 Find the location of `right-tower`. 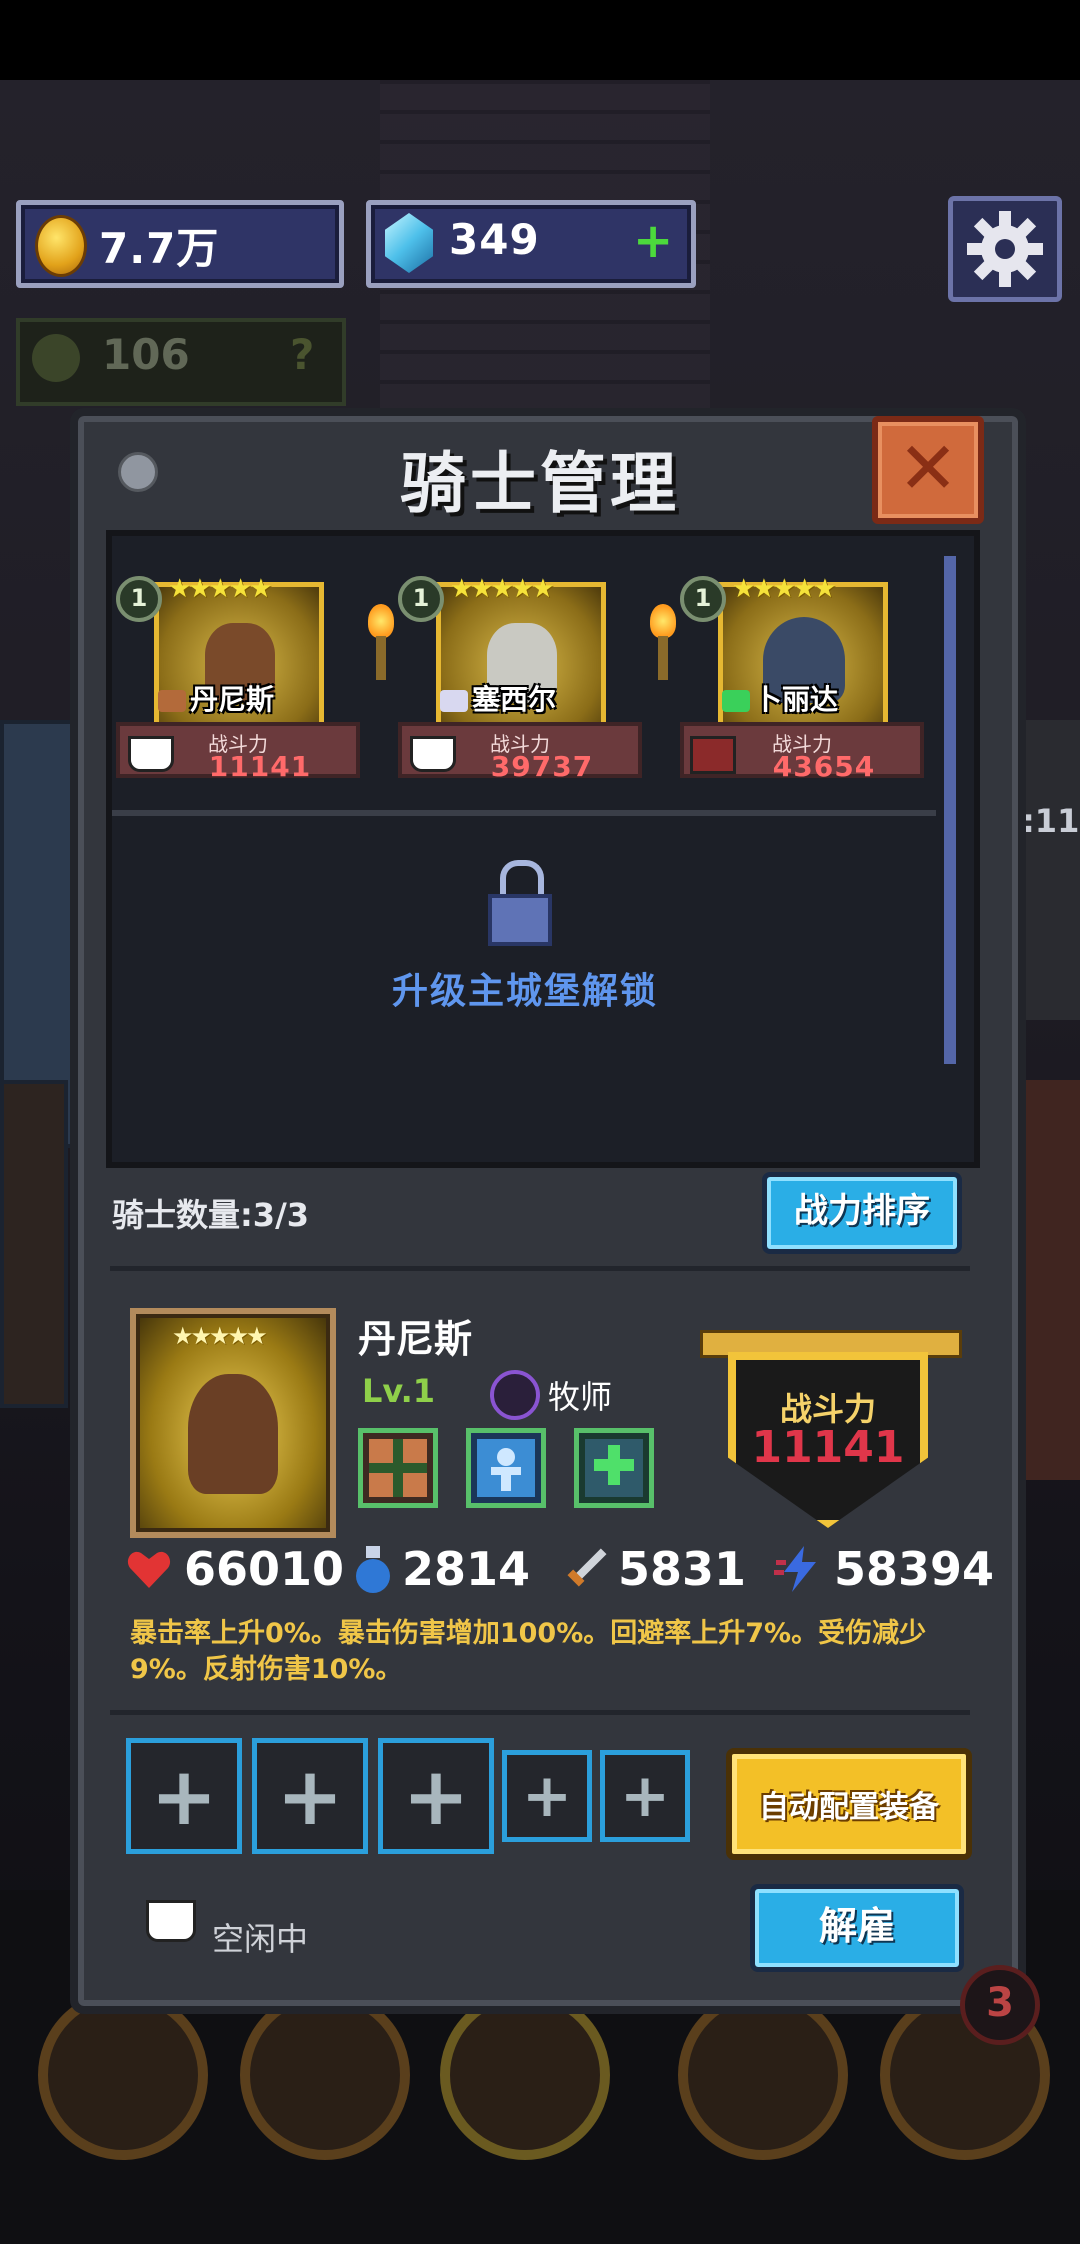

right-tower is located at coordinates (1049, 1280).